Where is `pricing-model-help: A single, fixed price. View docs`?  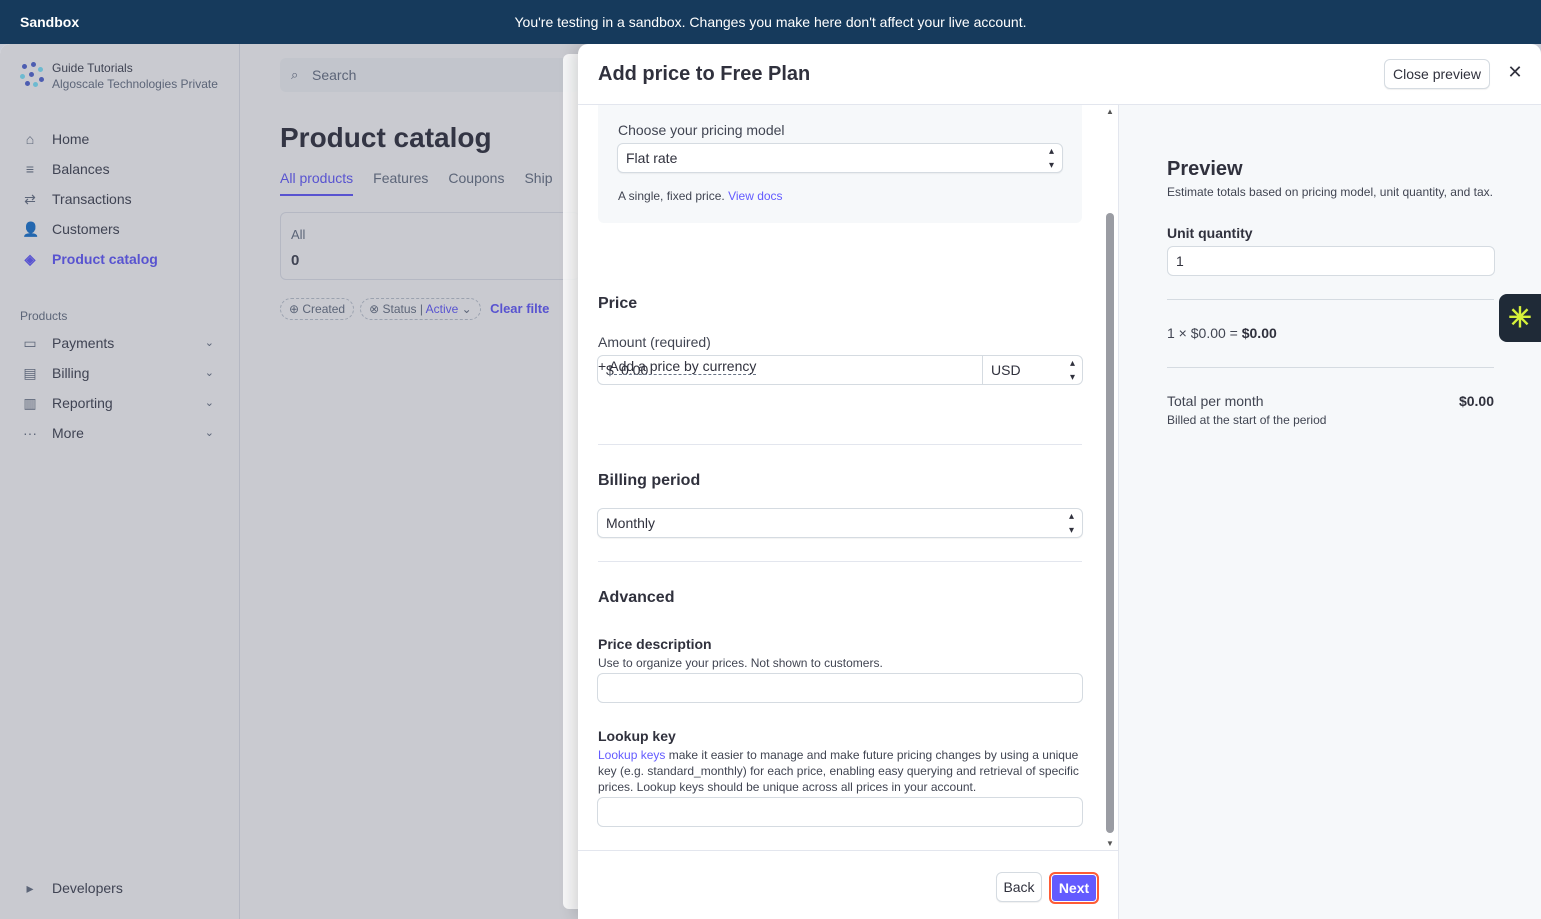 pricing-model-help: A single, fixed price. View docs is located at coordinates (700, 196).